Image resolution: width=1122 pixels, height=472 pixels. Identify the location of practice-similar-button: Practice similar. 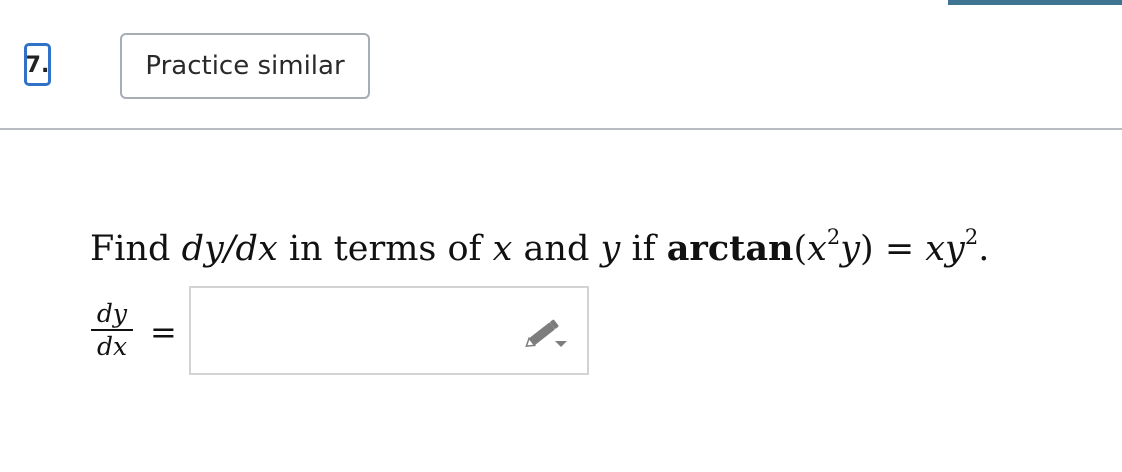
(245, 66).